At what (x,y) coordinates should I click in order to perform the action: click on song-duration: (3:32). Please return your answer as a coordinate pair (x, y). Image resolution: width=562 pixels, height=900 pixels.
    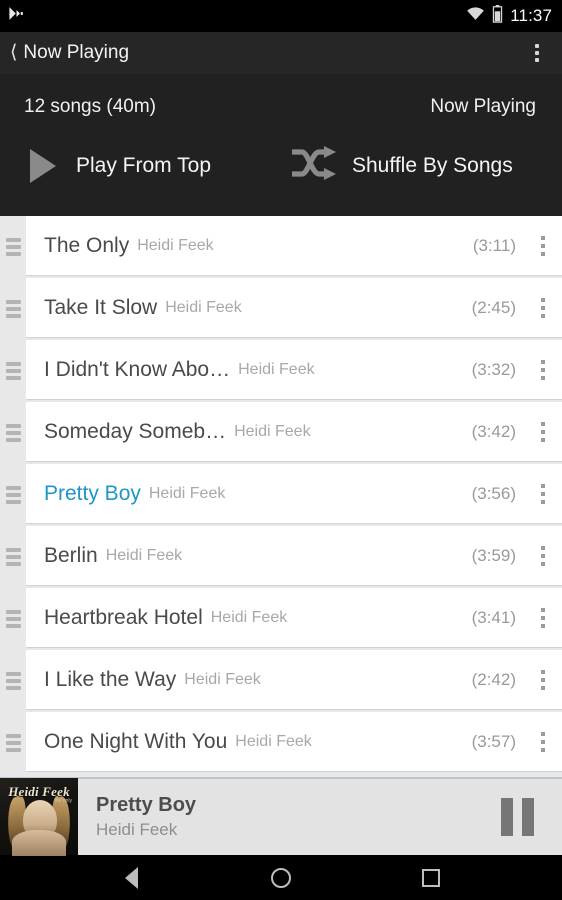
    Looking at the image, I should click on (493, 369).